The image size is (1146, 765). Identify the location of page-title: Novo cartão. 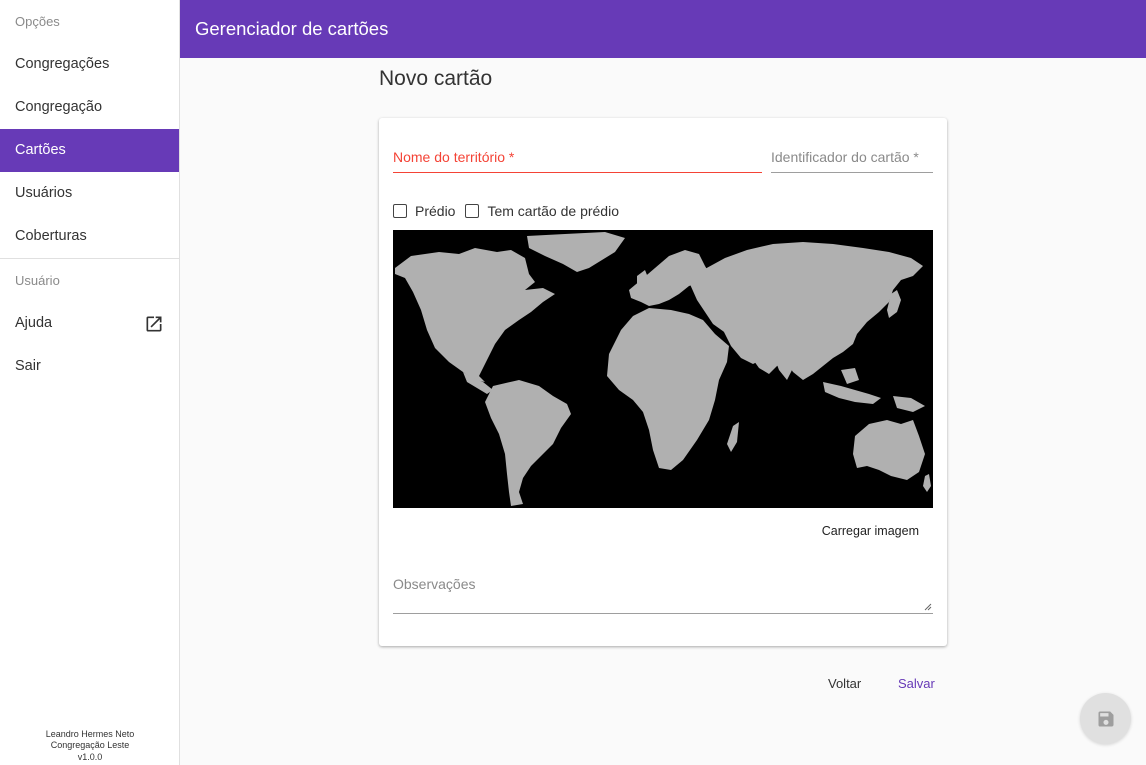
(436, 78).